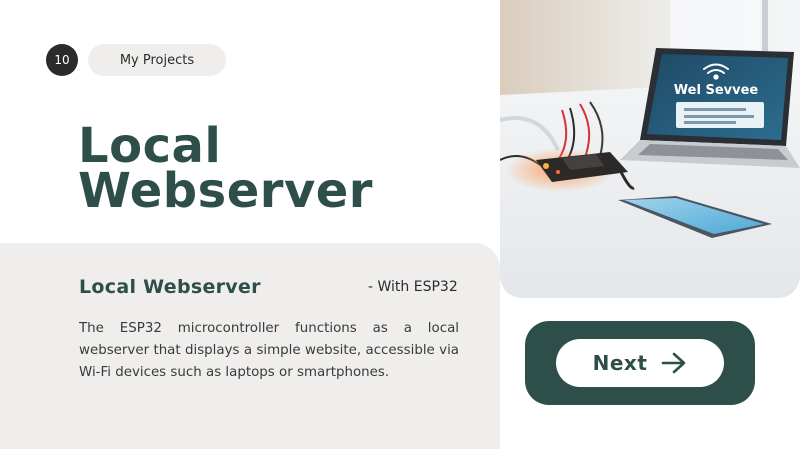 This screenshot has width=800, height=449. I want to click on next-label: Next, so click(620, 363).